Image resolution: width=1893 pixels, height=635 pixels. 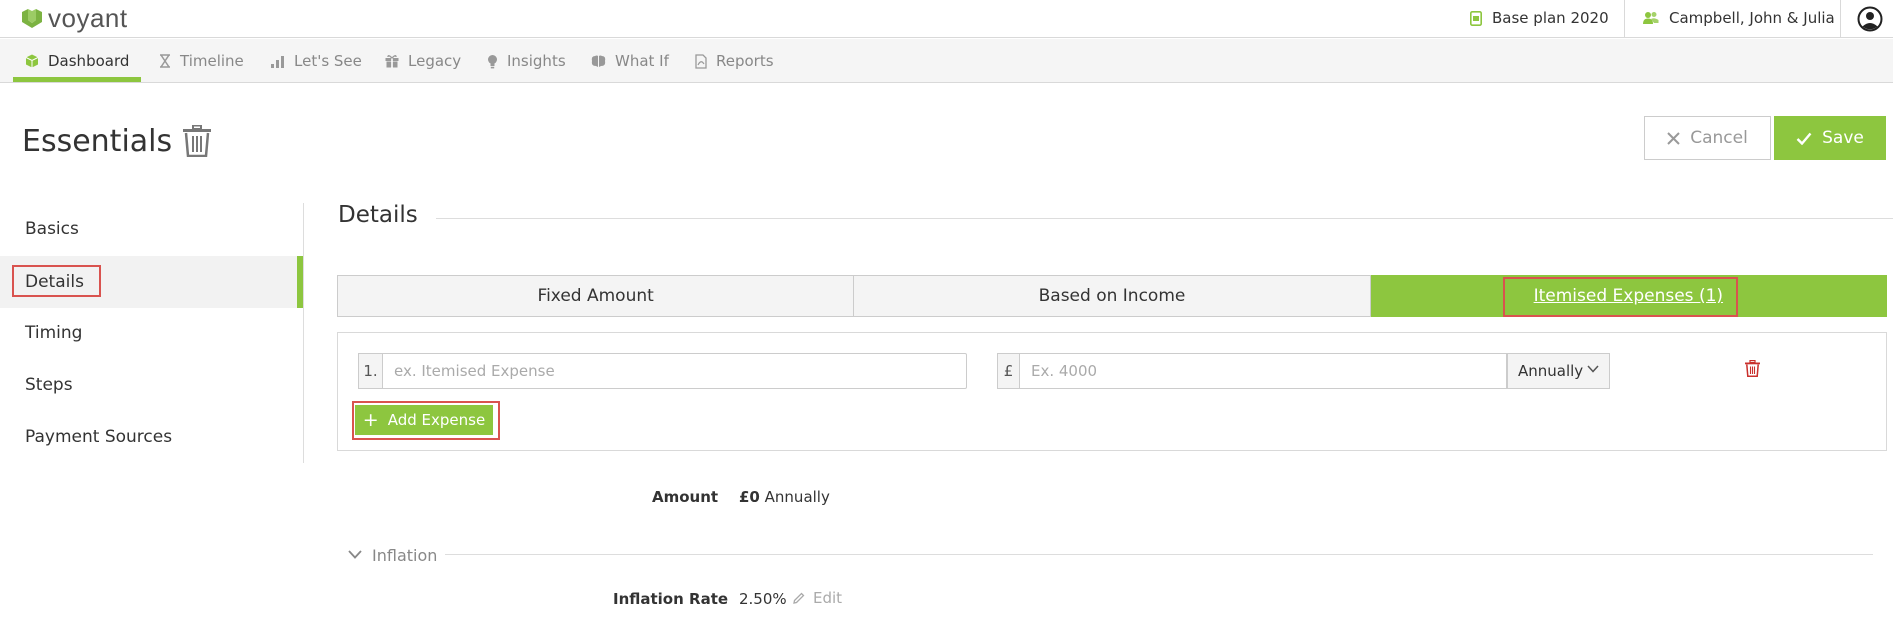 What do you see at coordinates (799, 598) in the screenshot?
I see `pencil-icon` at bounding box center [799, 598].